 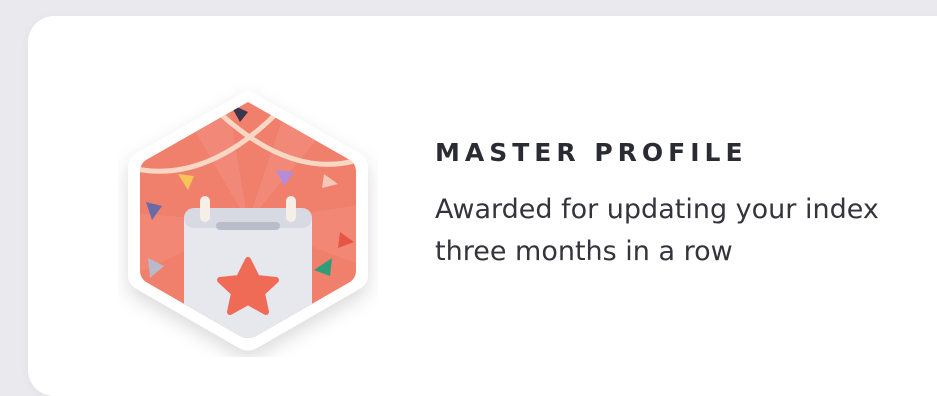 What do you see at coordinates (591, 152) in the screenshot?
I see `badge-title: MASTER PROFILE` at bounding box center [591, 152].